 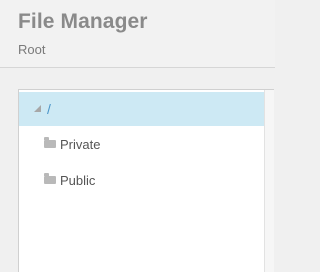 What do you see at coordinates (37, 108) in the screenshot?
I see `triangle-expanded-icon` at bounding box center [37, 108].